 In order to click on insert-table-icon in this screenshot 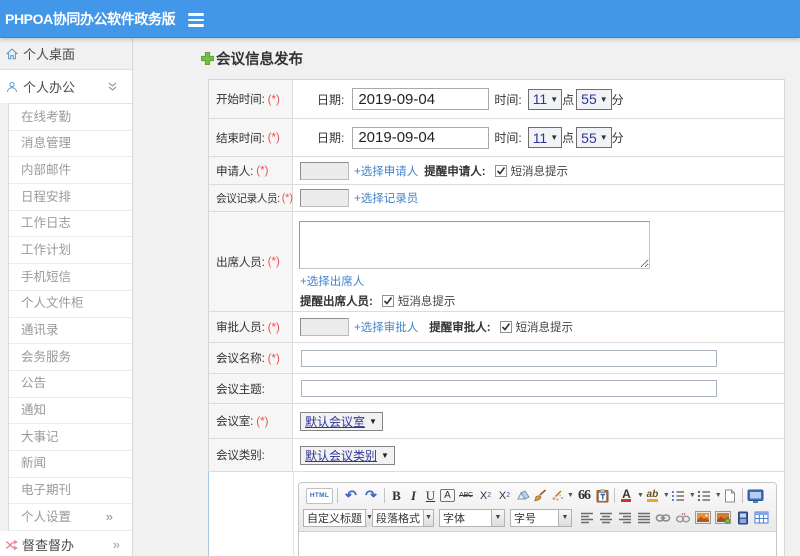, I will do `click(761, 518)`.